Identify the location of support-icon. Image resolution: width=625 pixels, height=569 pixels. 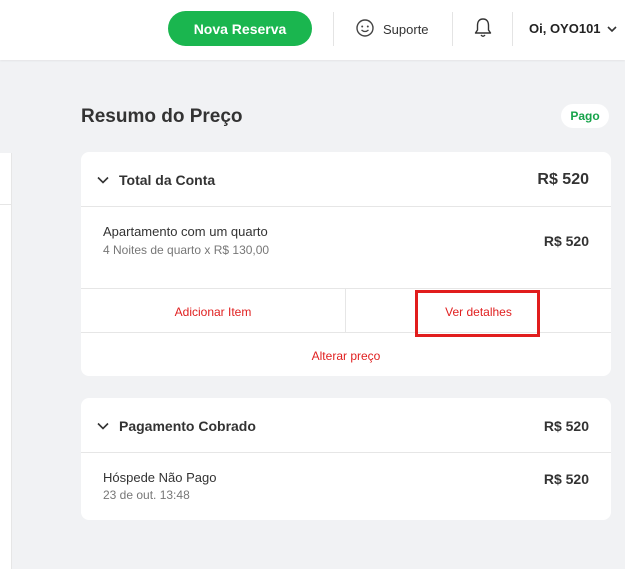
(365, 29).